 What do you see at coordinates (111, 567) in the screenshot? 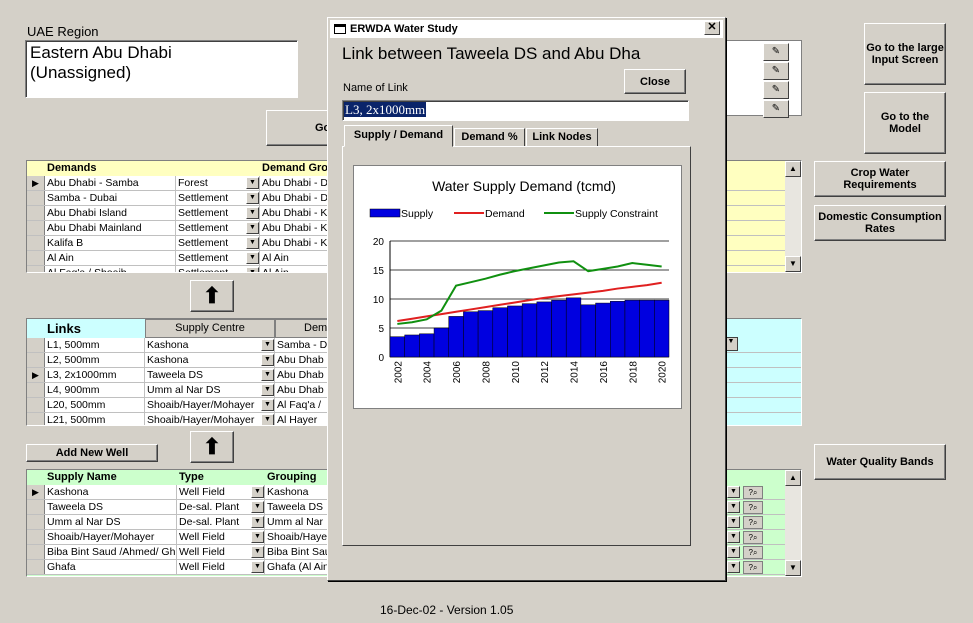
I see `supply-name: Ghafa` at bounding box center [111, 567].